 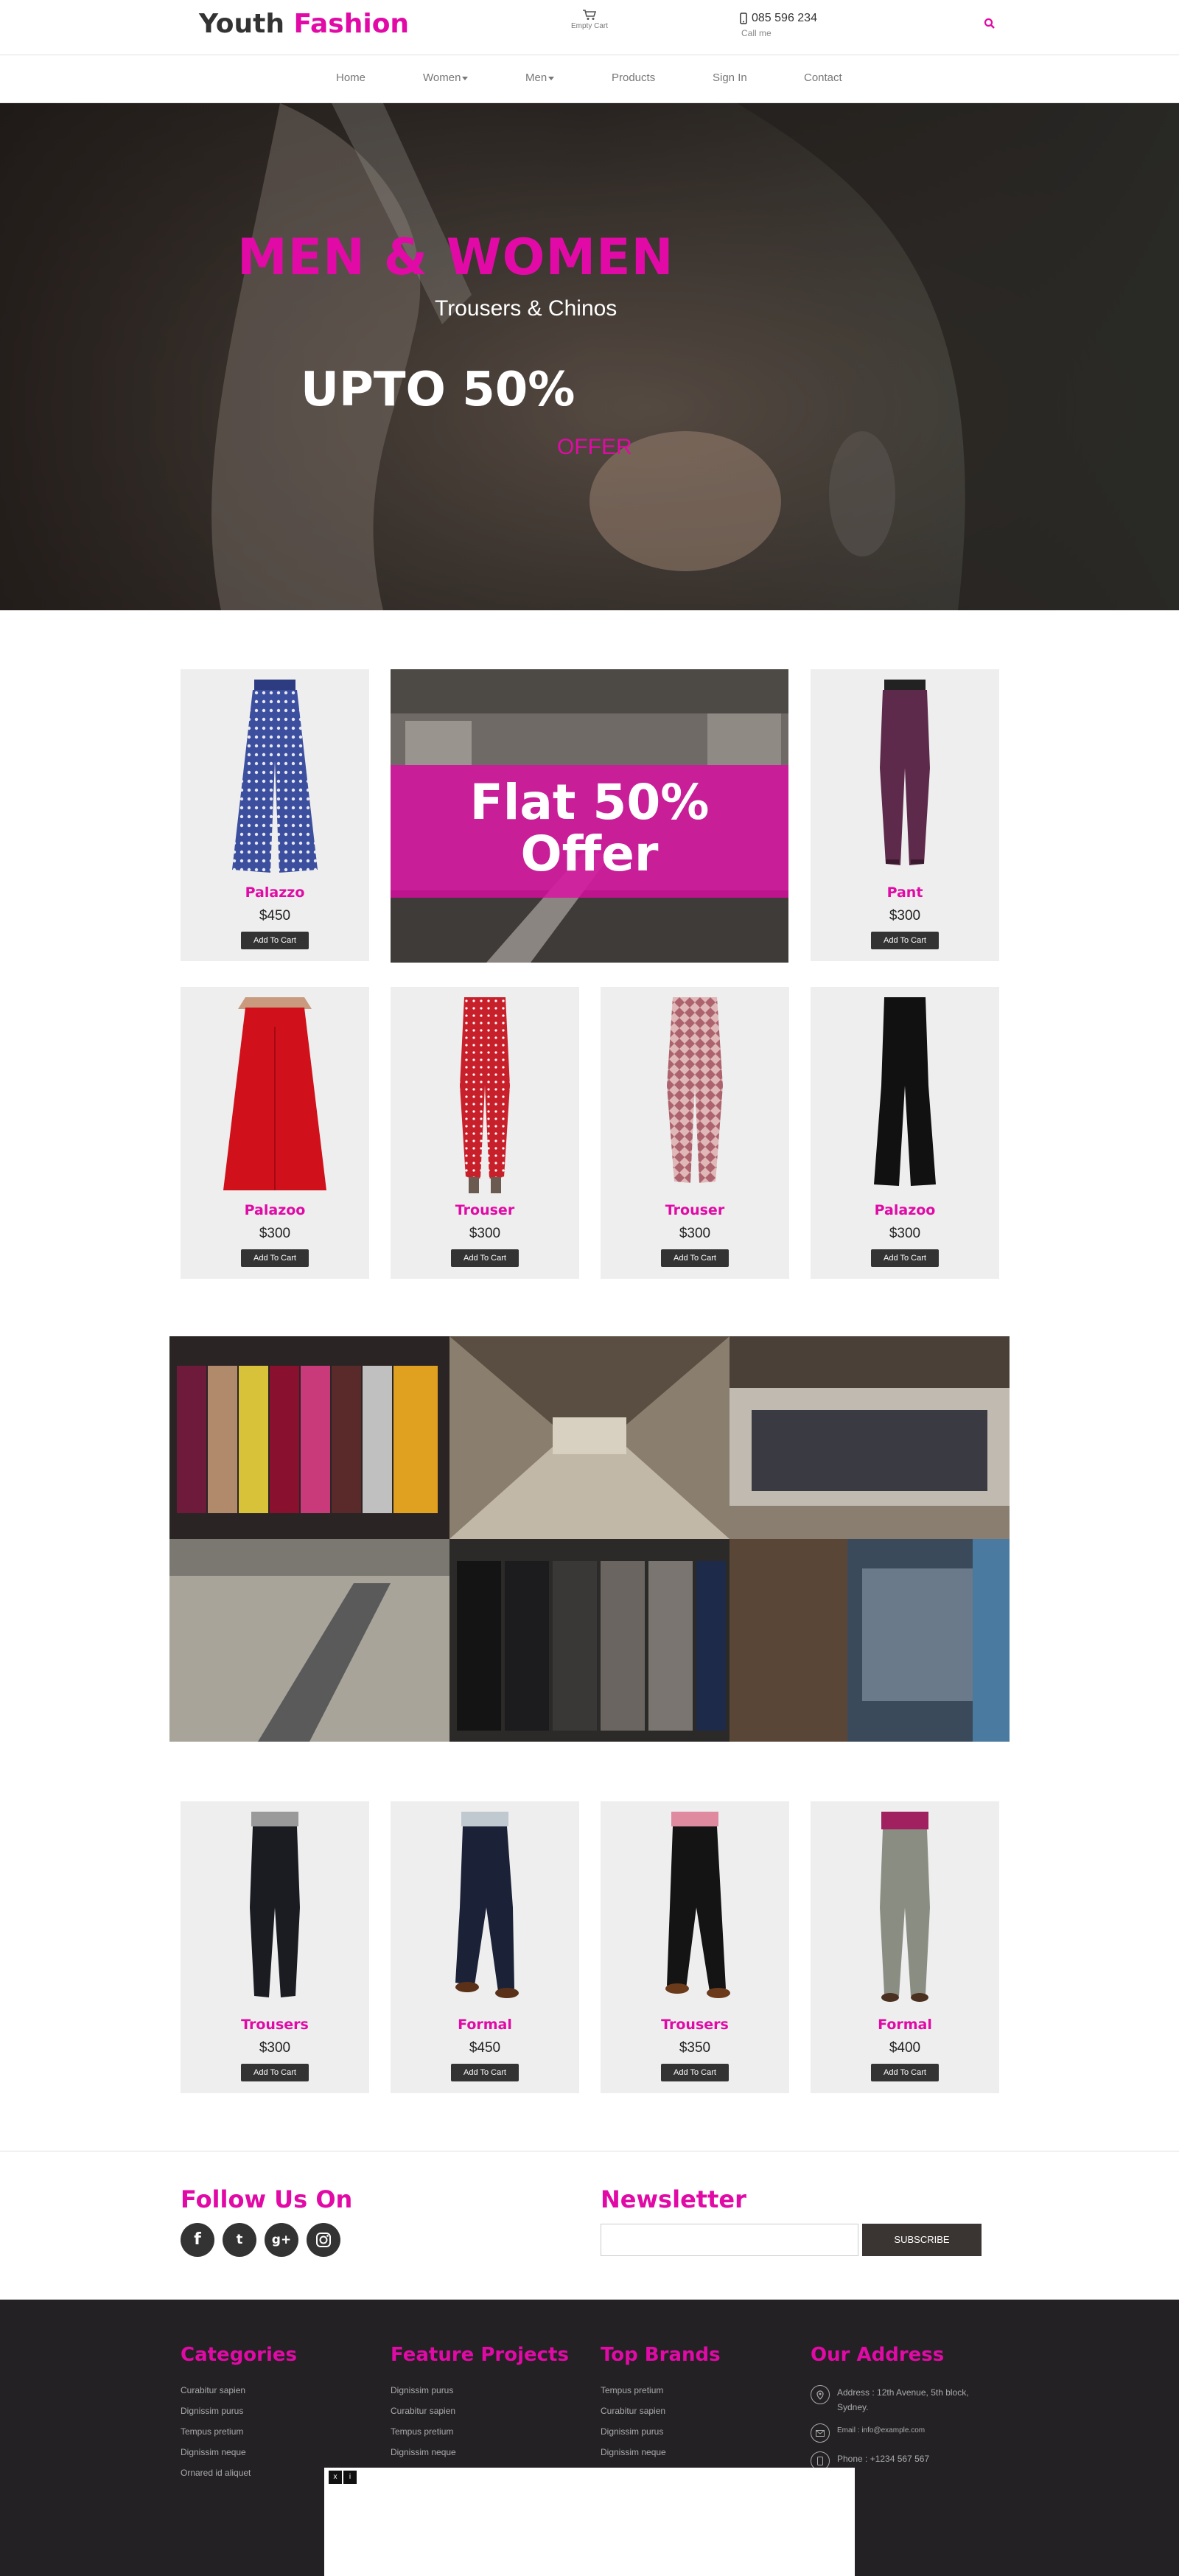 What do you see at coordinates (485, 2025) in the screenshot?
I see `product-name: Formal` at bounding box center [485, 2025].